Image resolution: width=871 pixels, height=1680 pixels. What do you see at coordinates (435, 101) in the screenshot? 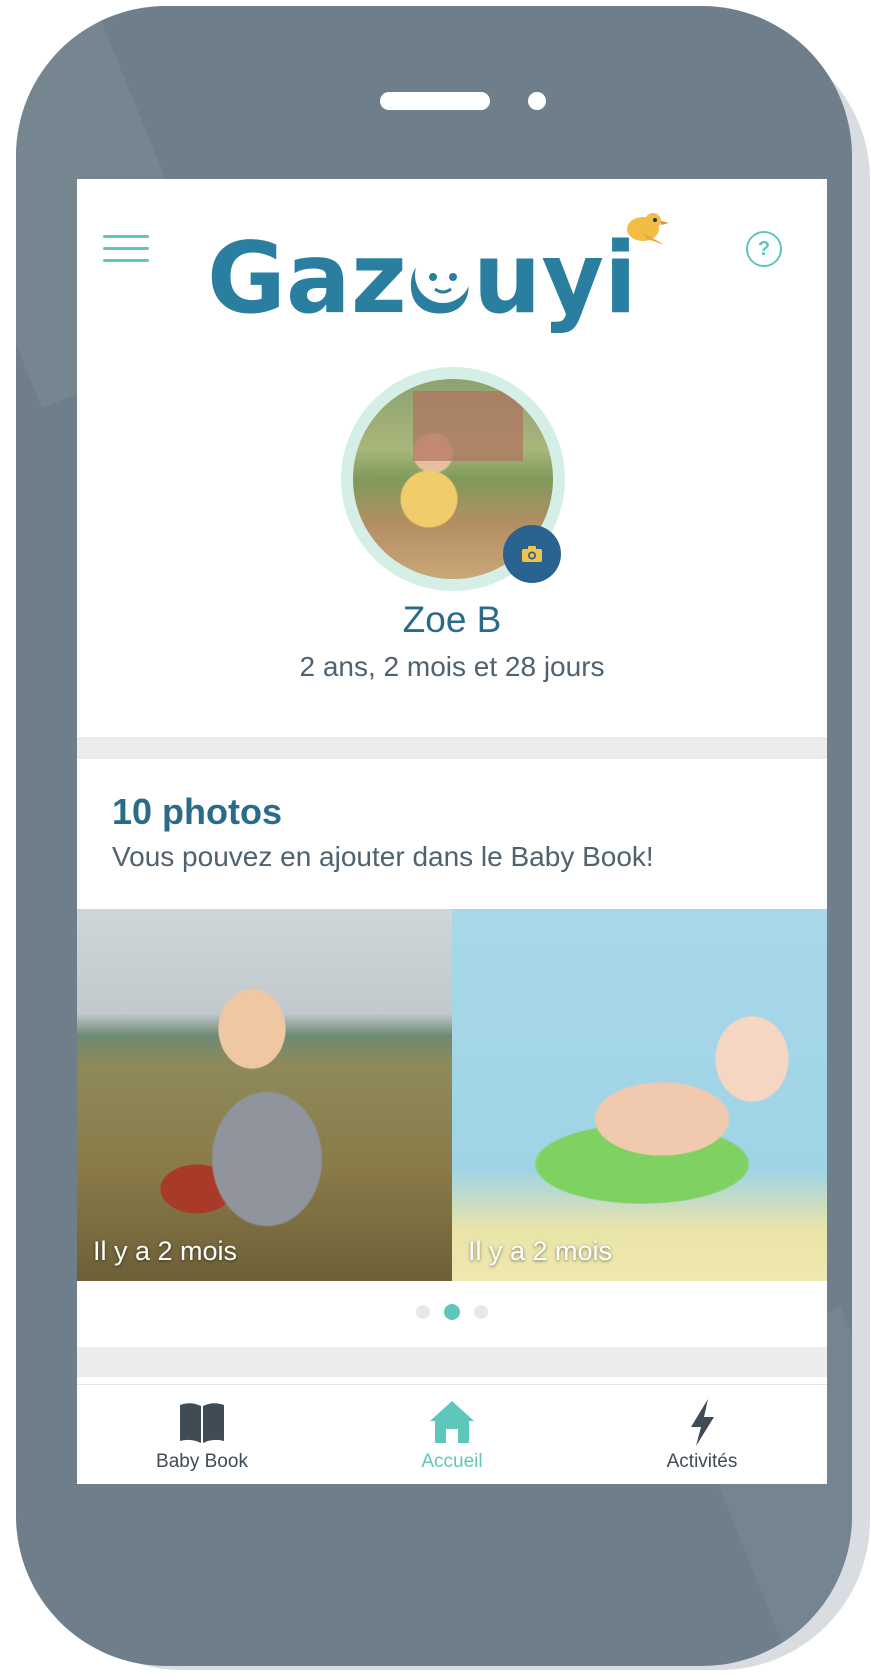
I see `phone-speaker` at bounding box center [435, 101].